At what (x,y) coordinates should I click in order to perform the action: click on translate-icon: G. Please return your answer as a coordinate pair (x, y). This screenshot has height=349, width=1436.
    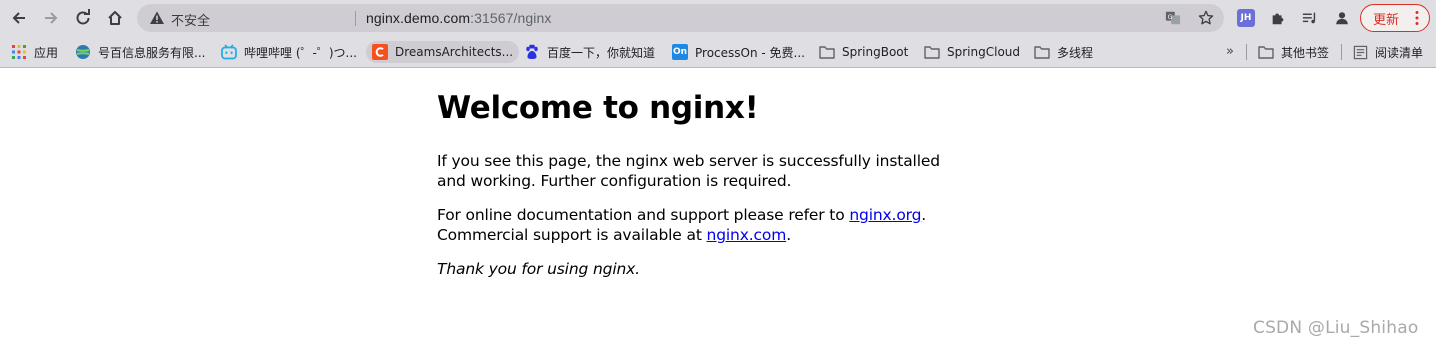
    Looking at the image, I should click on (1173, 18).